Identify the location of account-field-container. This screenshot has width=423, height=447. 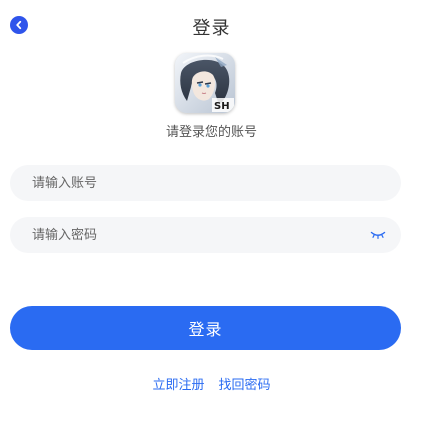
(205, 183).